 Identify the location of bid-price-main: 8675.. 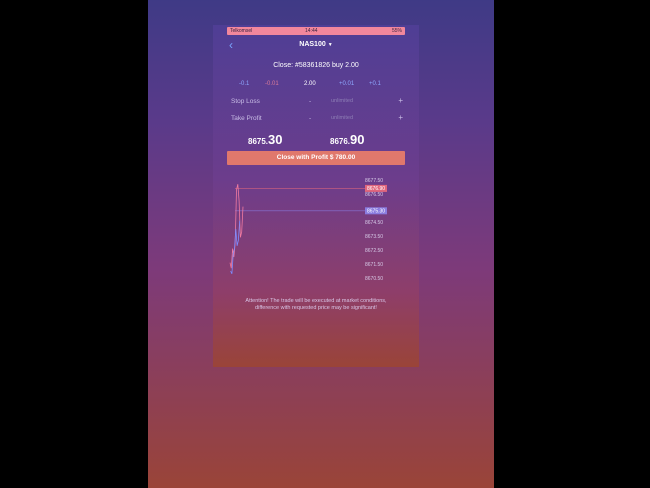
(258, 141).